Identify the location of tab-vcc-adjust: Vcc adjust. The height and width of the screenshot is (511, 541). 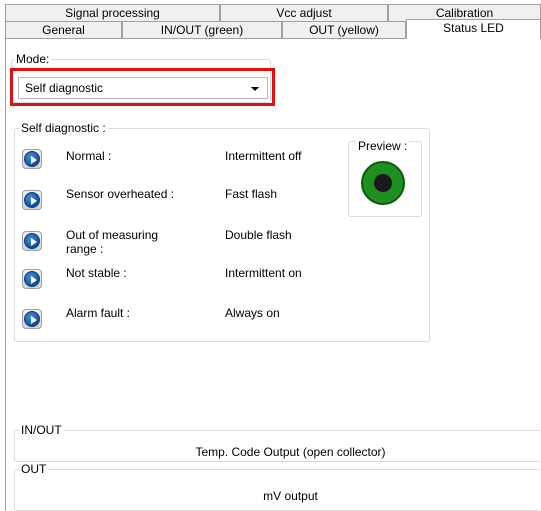
(304, 12).